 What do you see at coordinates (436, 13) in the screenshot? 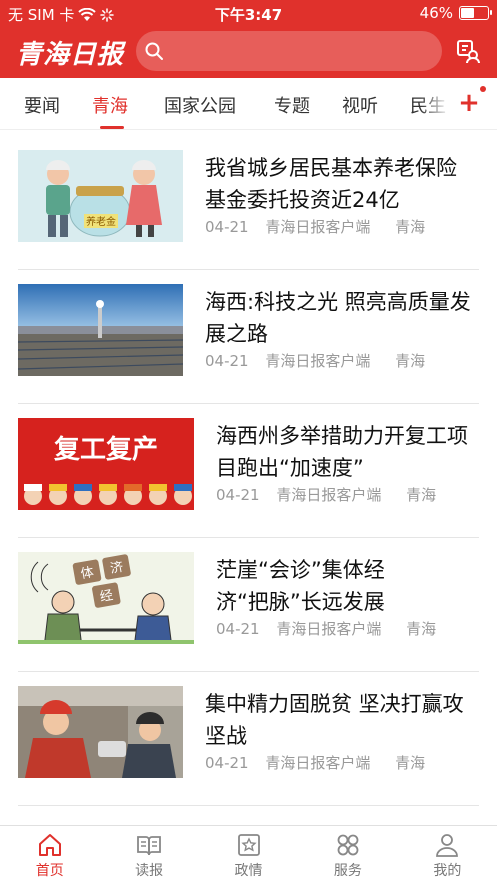
I see `battery-percent: 46%` at bounding box center [436, 13].